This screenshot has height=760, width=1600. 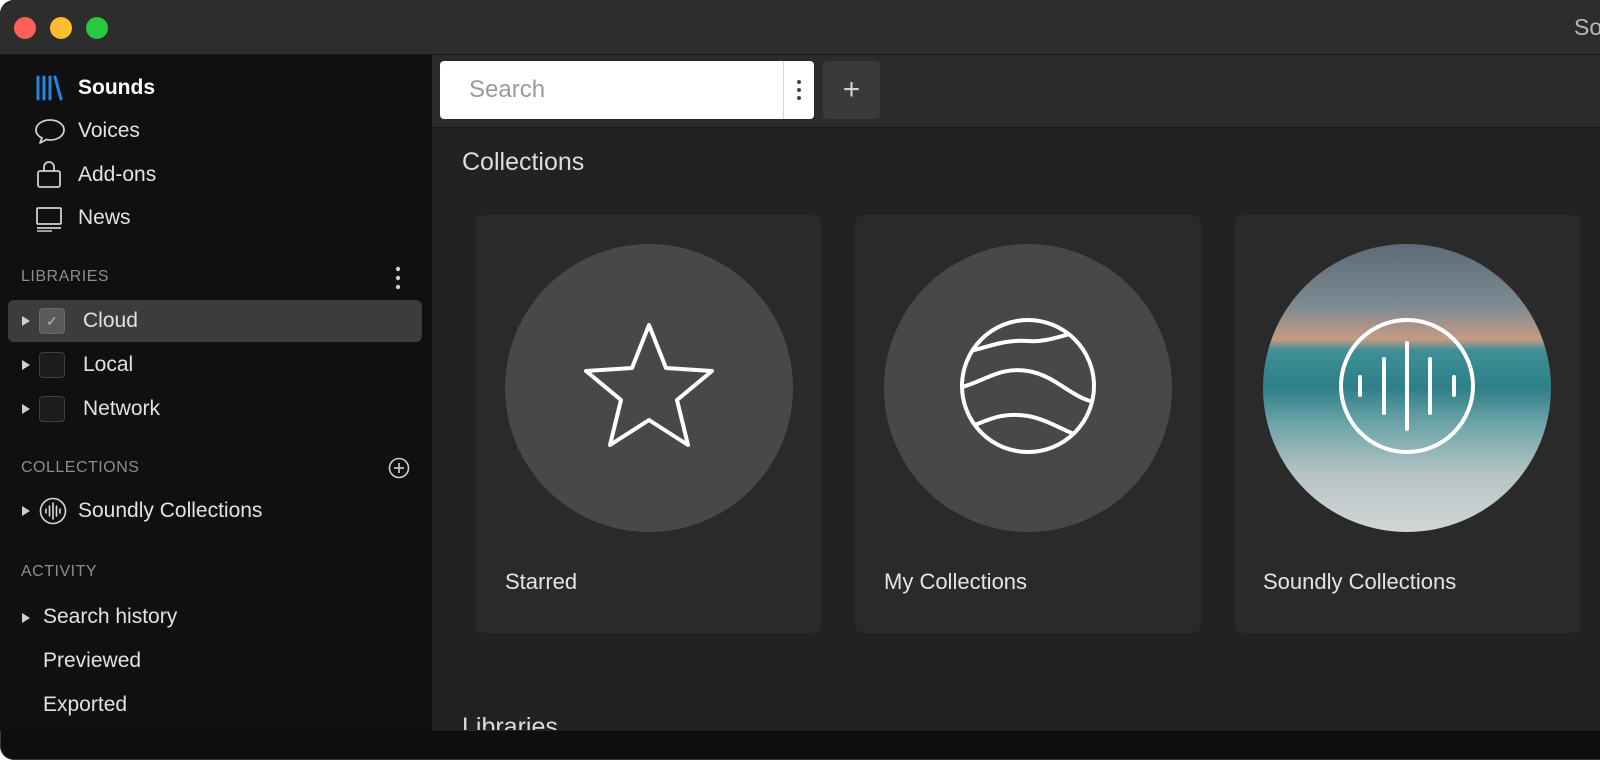 I want to click on library-item-network: Network, so click(x=215, y=409).